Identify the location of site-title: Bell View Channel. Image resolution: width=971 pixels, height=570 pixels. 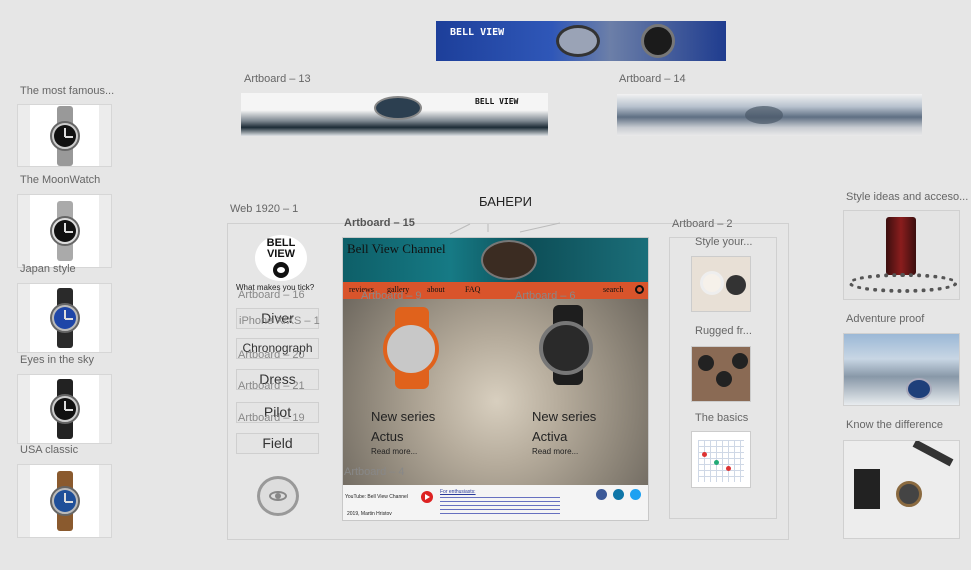
(396, 248).